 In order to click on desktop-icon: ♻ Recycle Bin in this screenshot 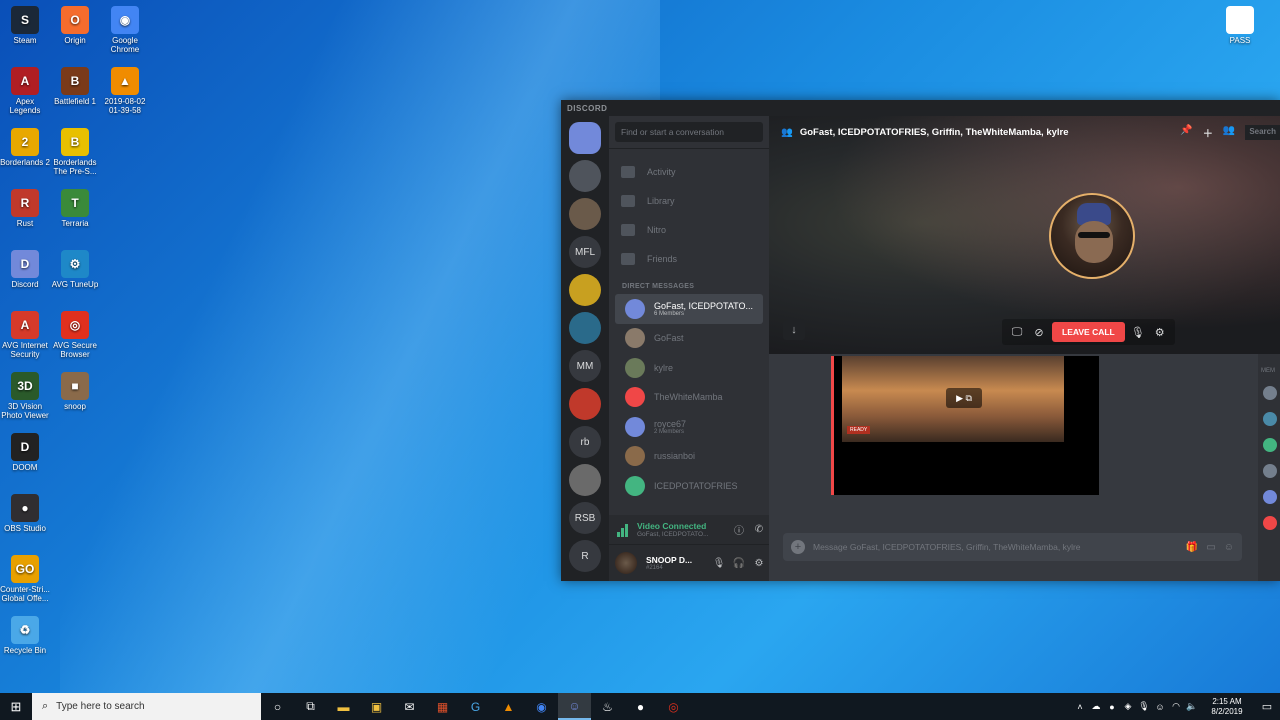, I will do `click(25, 635)`.